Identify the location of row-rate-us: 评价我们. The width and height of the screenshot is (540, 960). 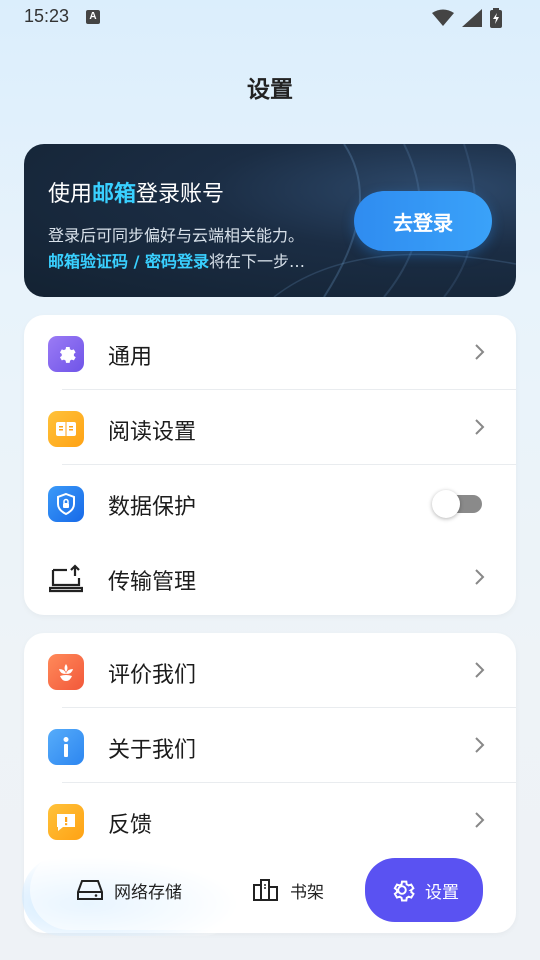
(270, 670).